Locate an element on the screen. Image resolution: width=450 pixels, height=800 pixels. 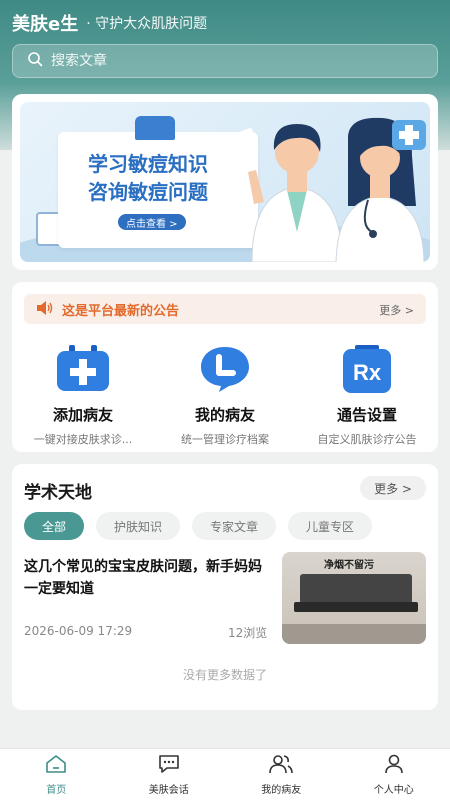
patients-icon is located at coordinates (281, 766).